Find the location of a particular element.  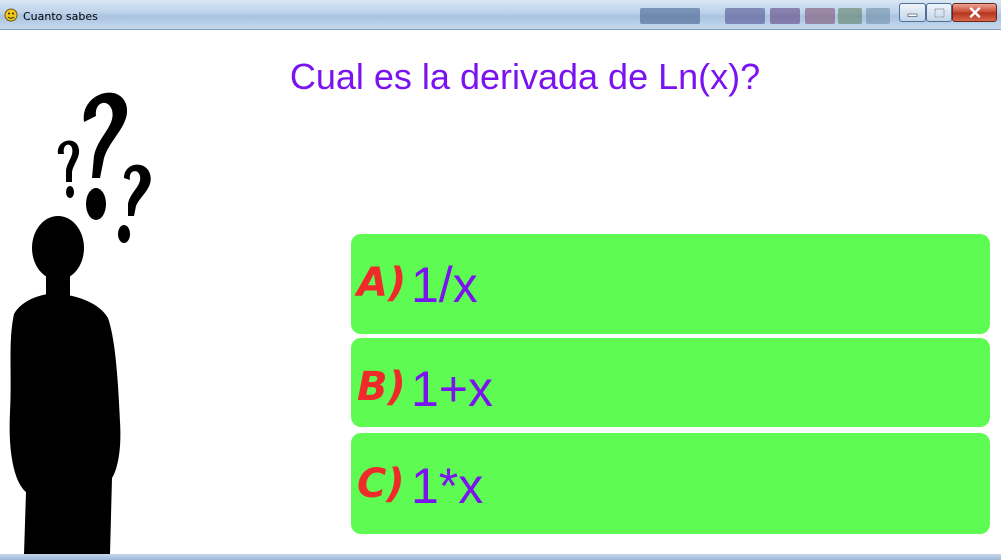

window-bottom-border is located at coordinates (500, 557).